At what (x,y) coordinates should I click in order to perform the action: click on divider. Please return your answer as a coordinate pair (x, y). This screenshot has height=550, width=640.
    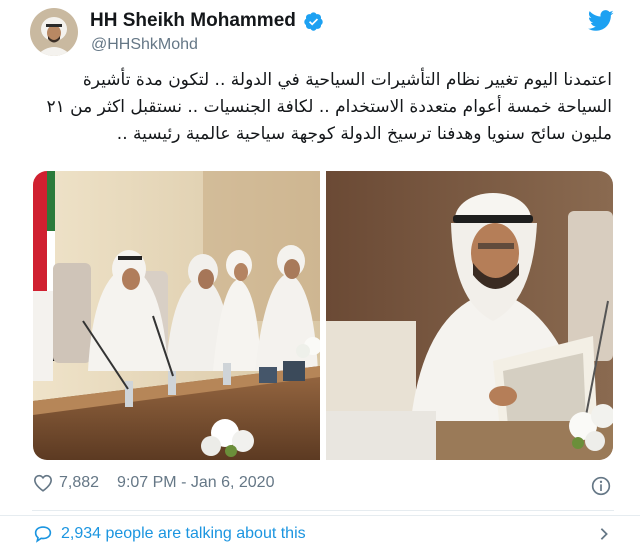
    Looking at the image, I should click on (323, 510).